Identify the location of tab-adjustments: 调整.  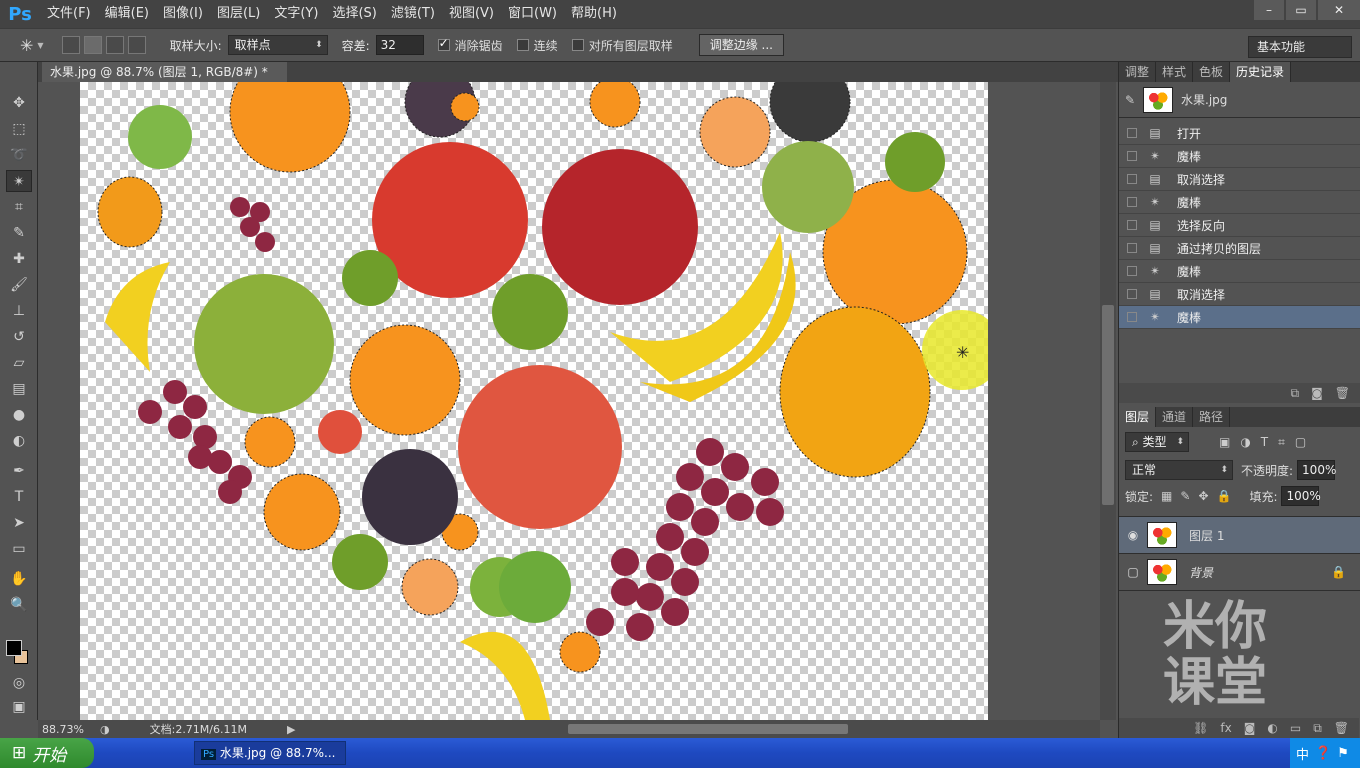
(1138, 72).